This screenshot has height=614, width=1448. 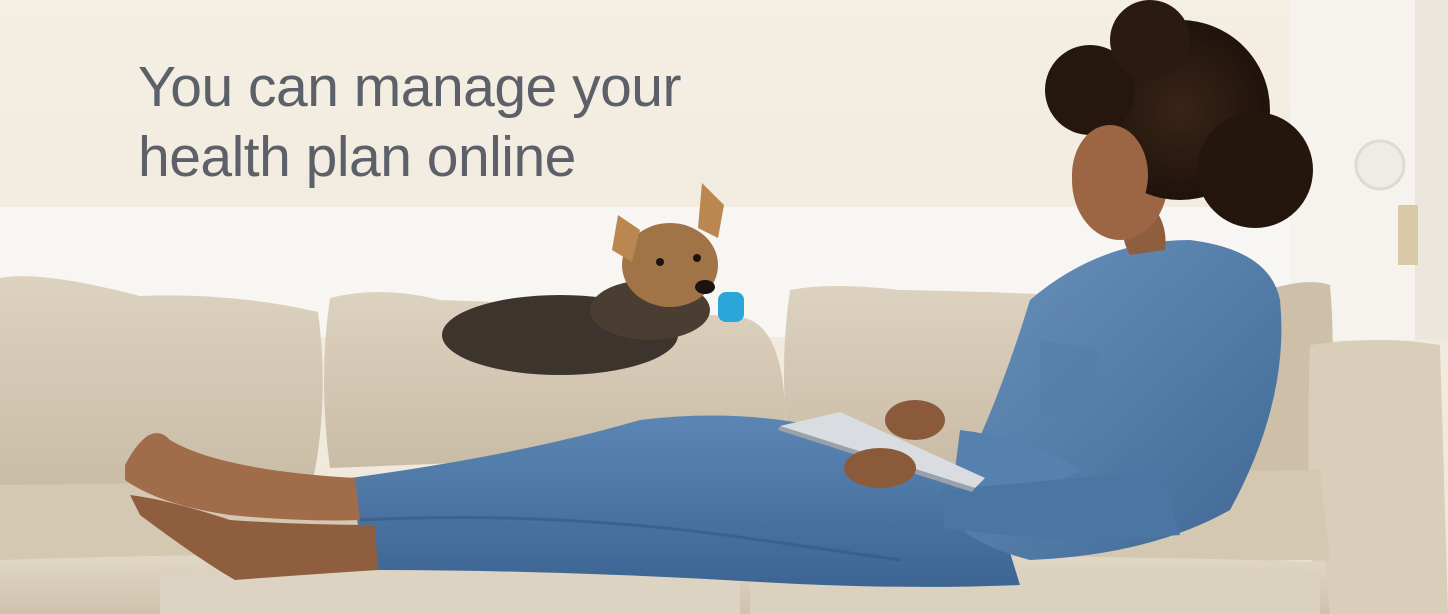 What do you see at coordinates (409, 122) in the screenshot?
I see `hero-headline: You can manage your health plan online` at bounding box center [409, 122].